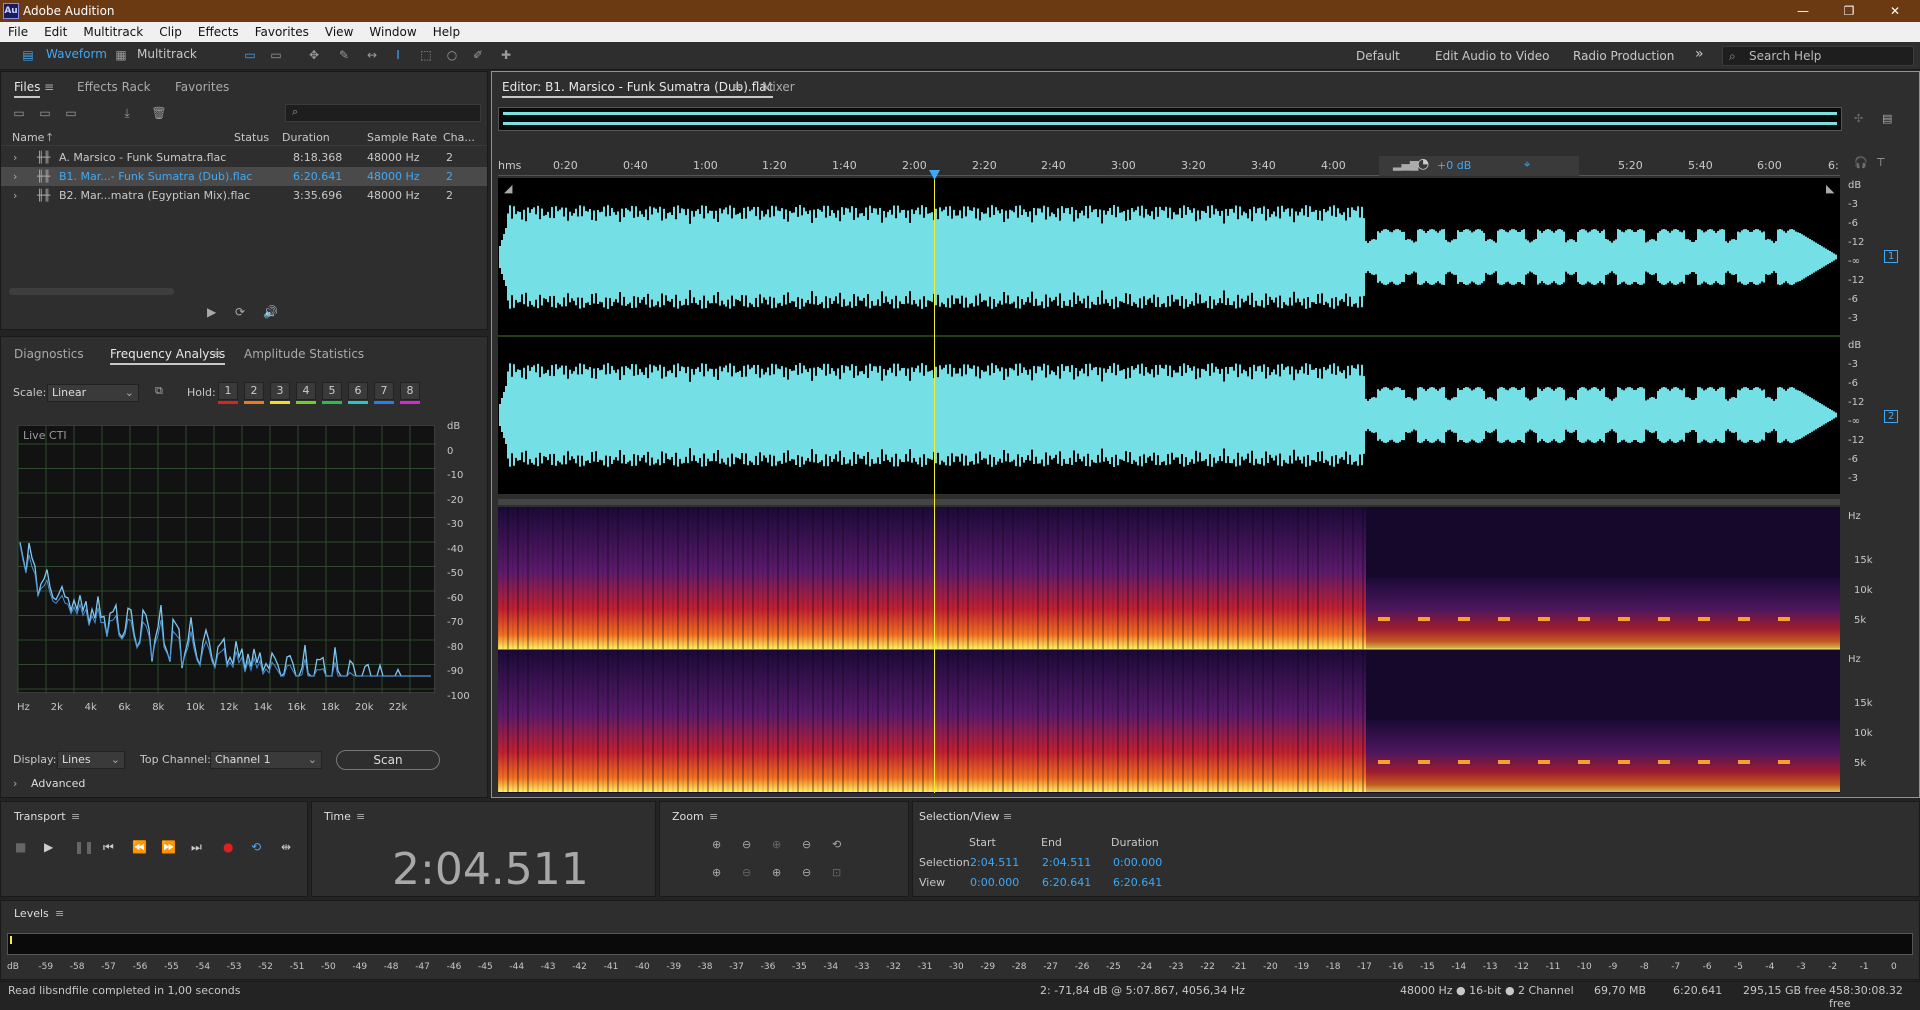  Describe the element at coordinates (49, 87) in the screenshot. I see `files-panel-menu-icon: ≡` at that location.